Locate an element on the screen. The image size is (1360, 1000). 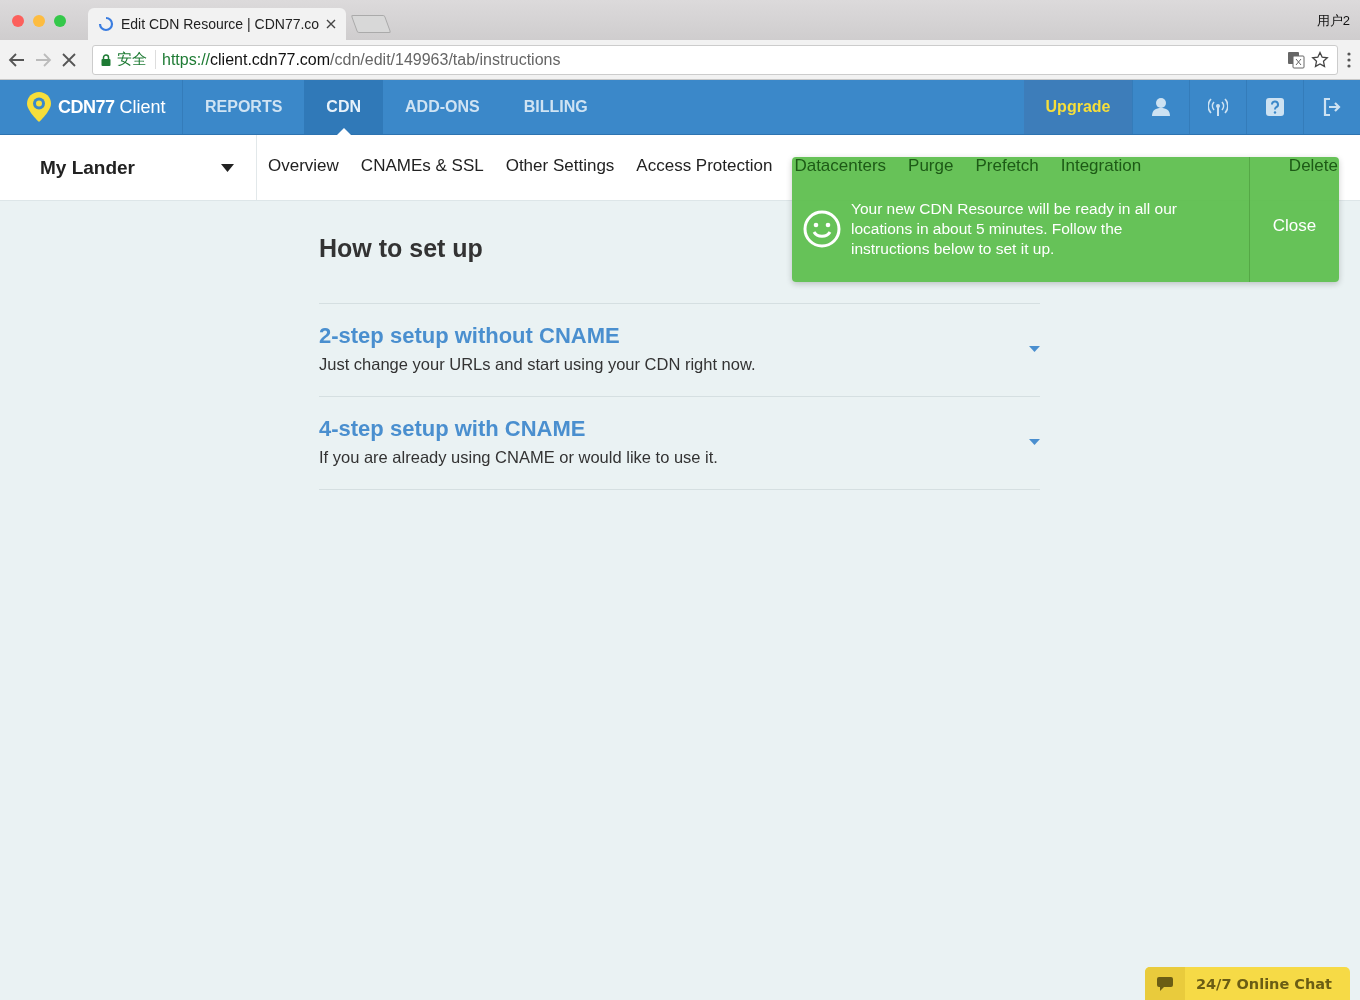
resource-tab: Access Protection is located at coordinates (704, 167).